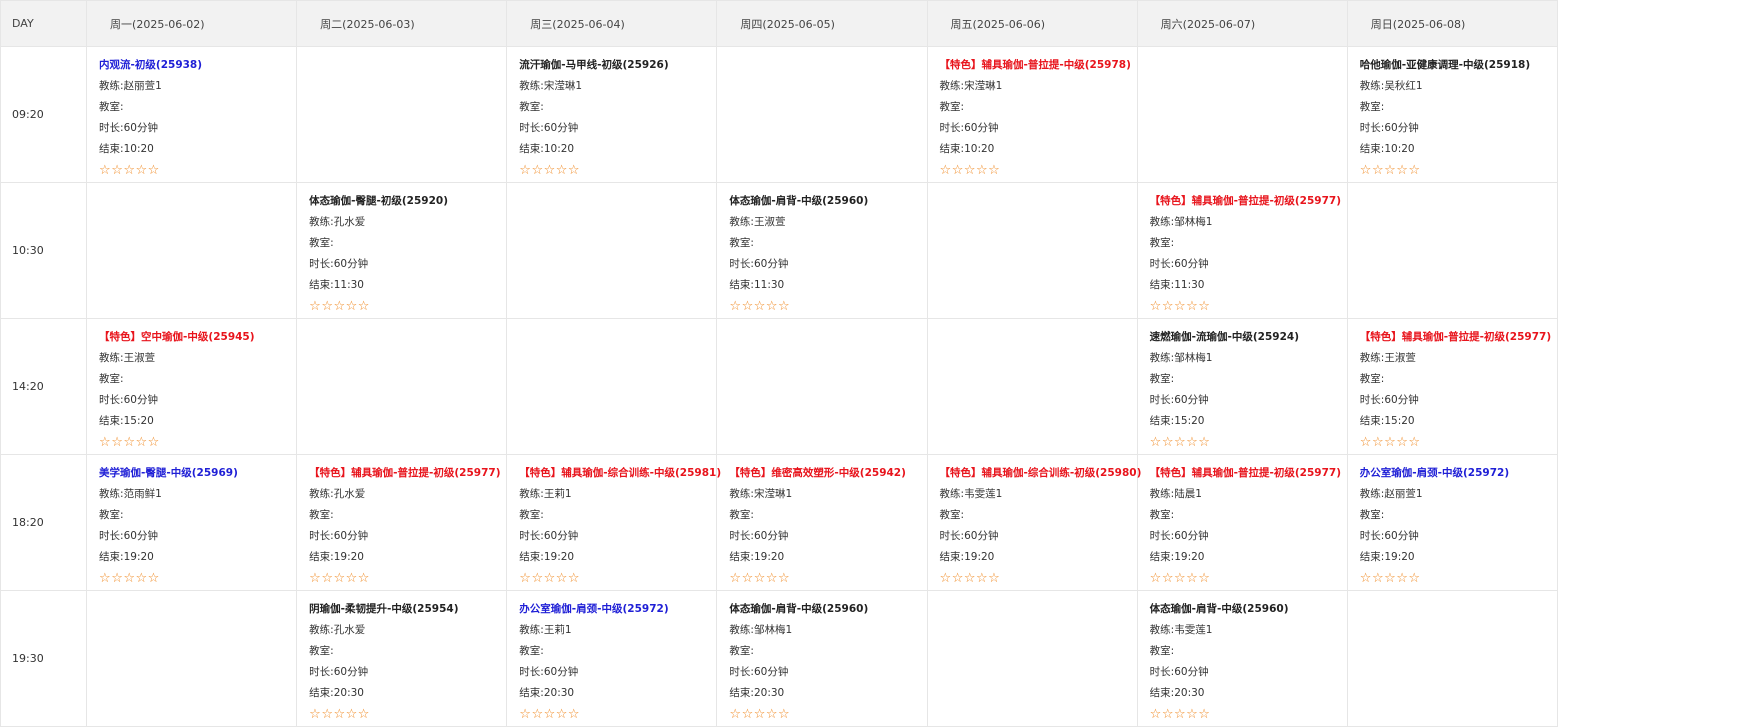 This screenshot has height=727, width=1753. Describe the element at coordinates (1458, 473) in the screenshot. I see `course-title: 办公室瑜伽-肩颈-中级(25972)` at that location.